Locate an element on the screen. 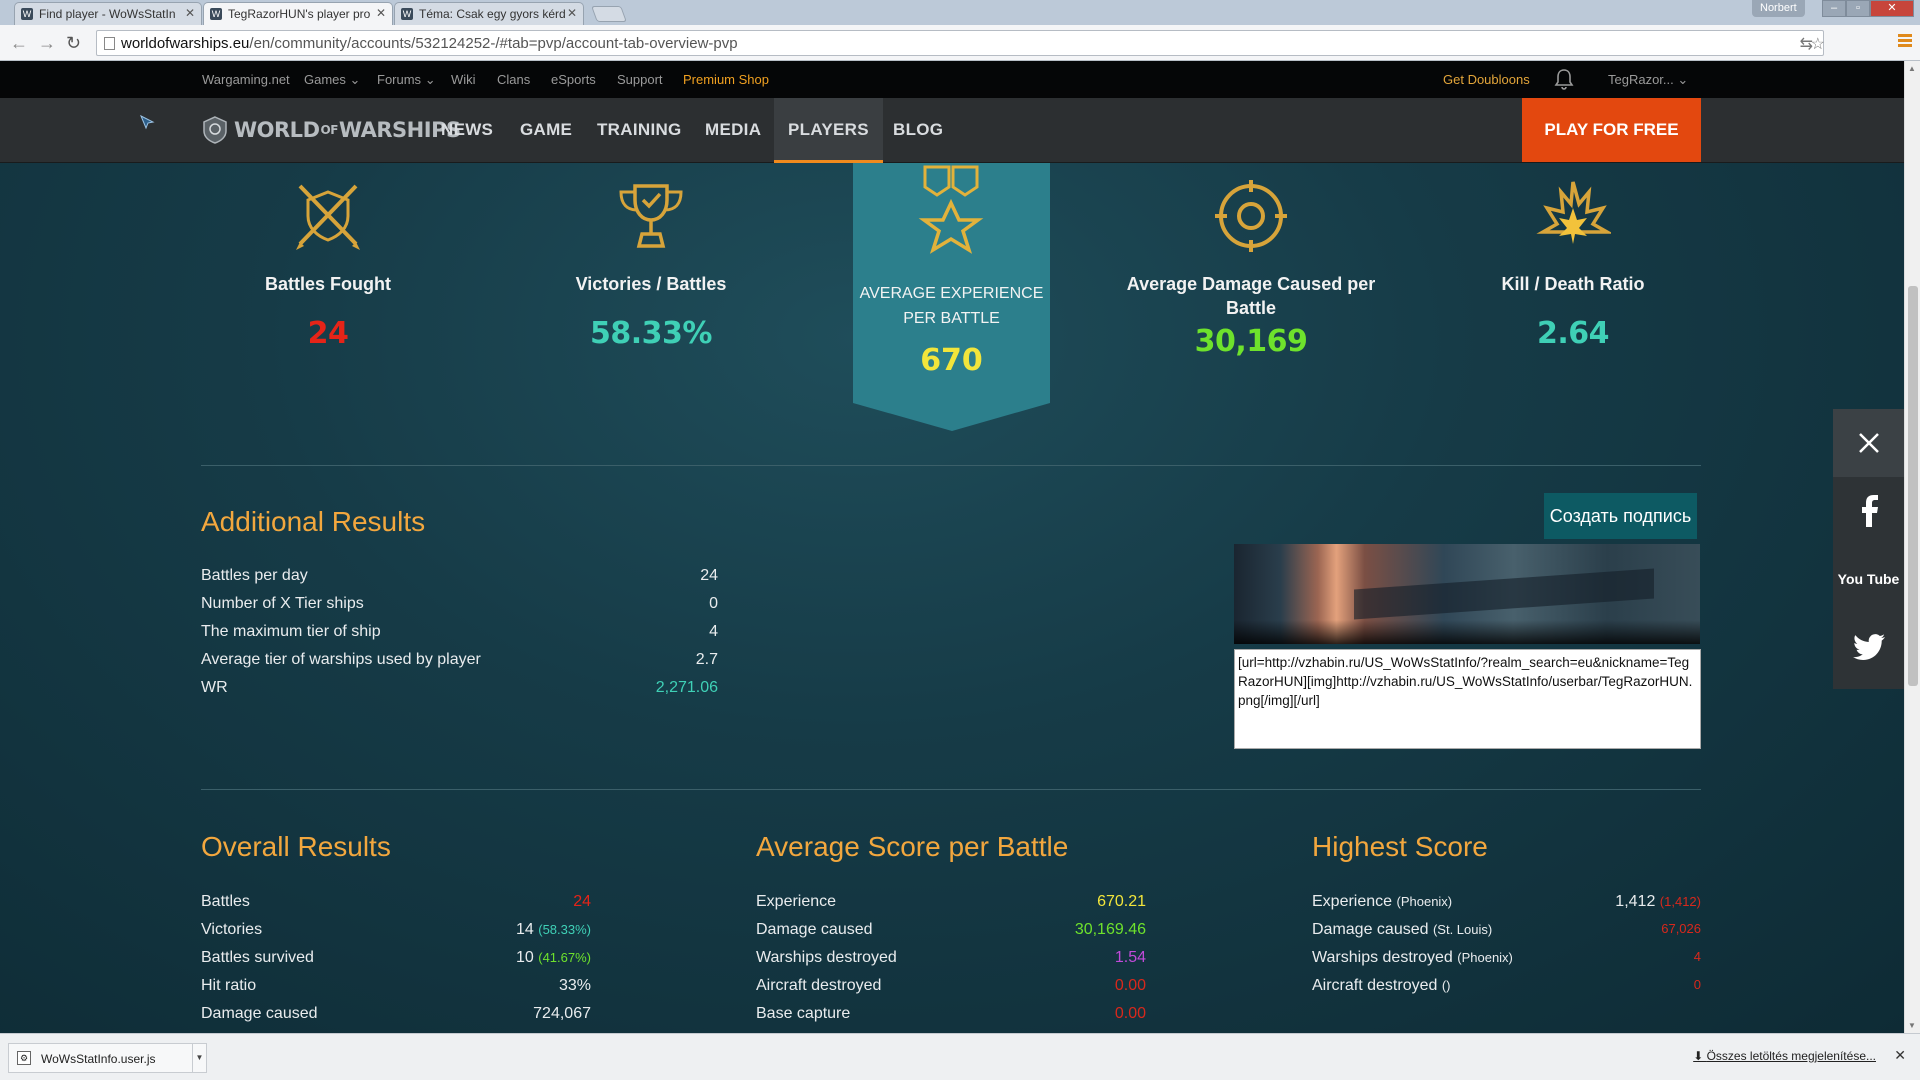 The height and width of the screenshot is (1080, 1920). row-label: Battles survived is located at coordinates (257, 957).